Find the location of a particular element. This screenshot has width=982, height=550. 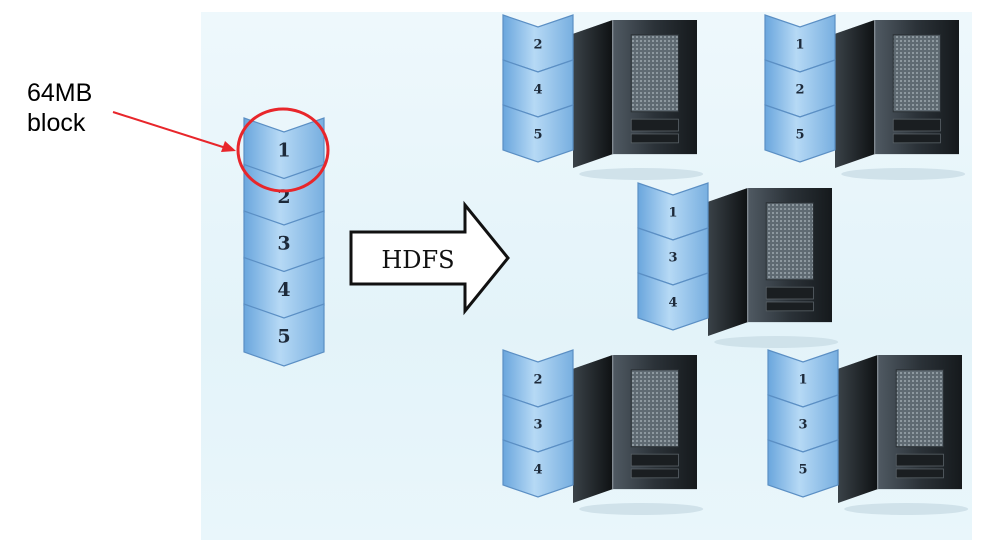

pointer-arrow is located at coordinates (174, 131).